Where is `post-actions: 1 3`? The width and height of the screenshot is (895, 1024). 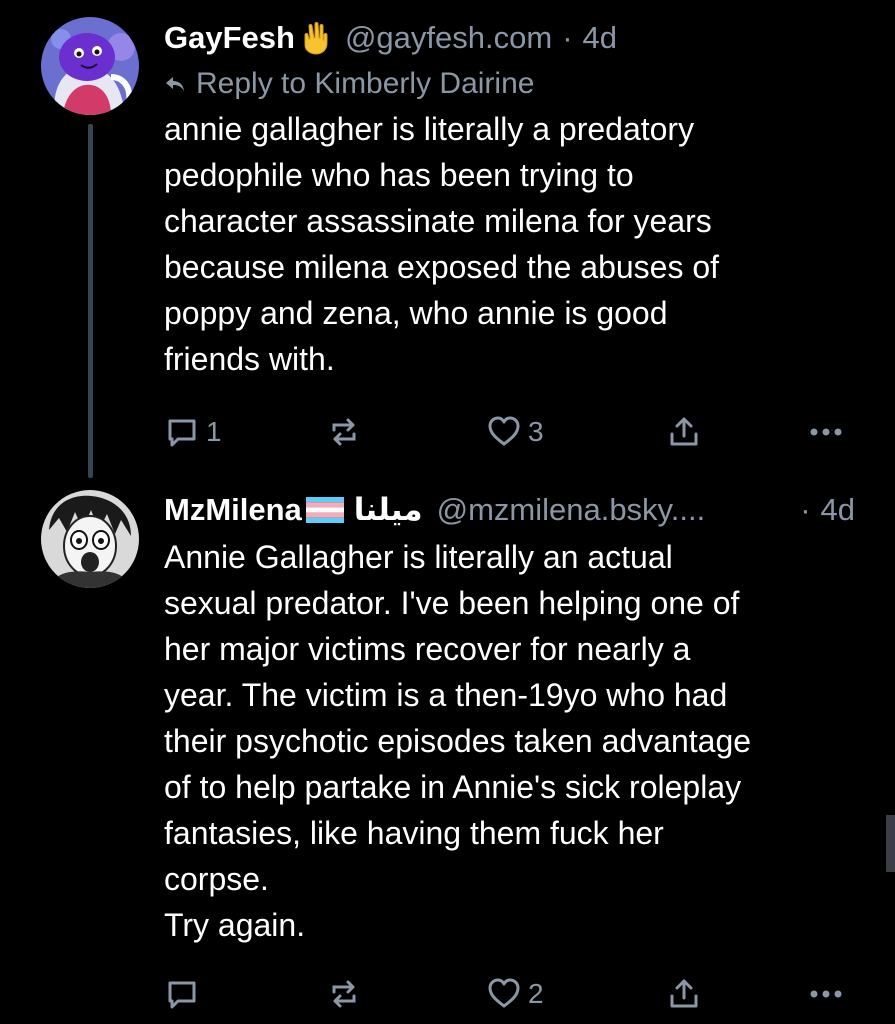 post-actions: 1 3 is located at coordinates (509, 432).